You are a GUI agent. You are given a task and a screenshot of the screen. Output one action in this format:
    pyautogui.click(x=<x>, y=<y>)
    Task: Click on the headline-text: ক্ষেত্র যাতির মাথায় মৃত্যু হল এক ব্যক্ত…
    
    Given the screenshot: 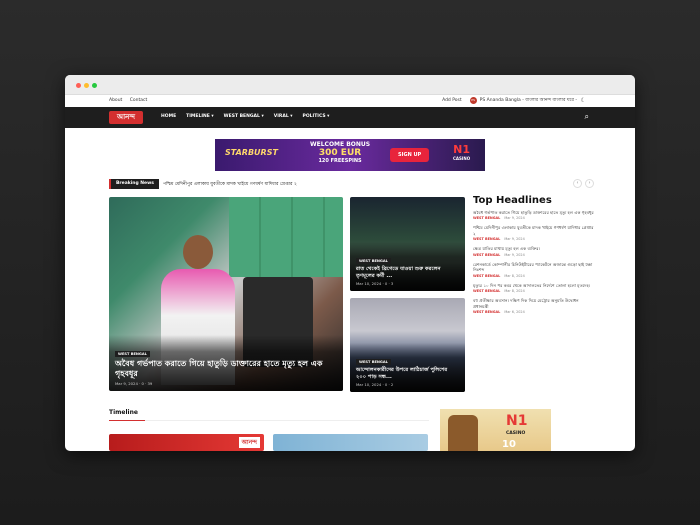 What is the action you would take?
    pyautogui.click(x=534, y=248)
    